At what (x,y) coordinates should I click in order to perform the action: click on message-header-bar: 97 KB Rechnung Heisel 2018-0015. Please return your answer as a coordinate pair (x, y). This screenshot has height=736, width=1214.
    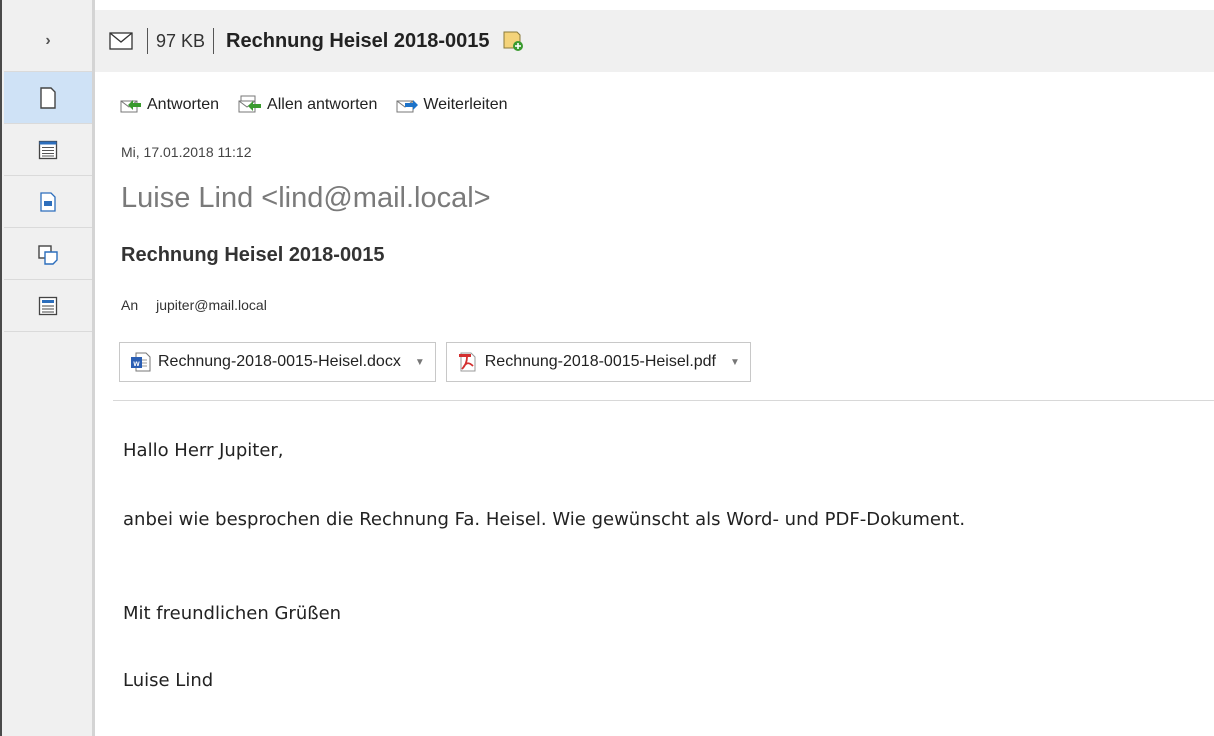
    Looking at the image, I should click on (654, 41).